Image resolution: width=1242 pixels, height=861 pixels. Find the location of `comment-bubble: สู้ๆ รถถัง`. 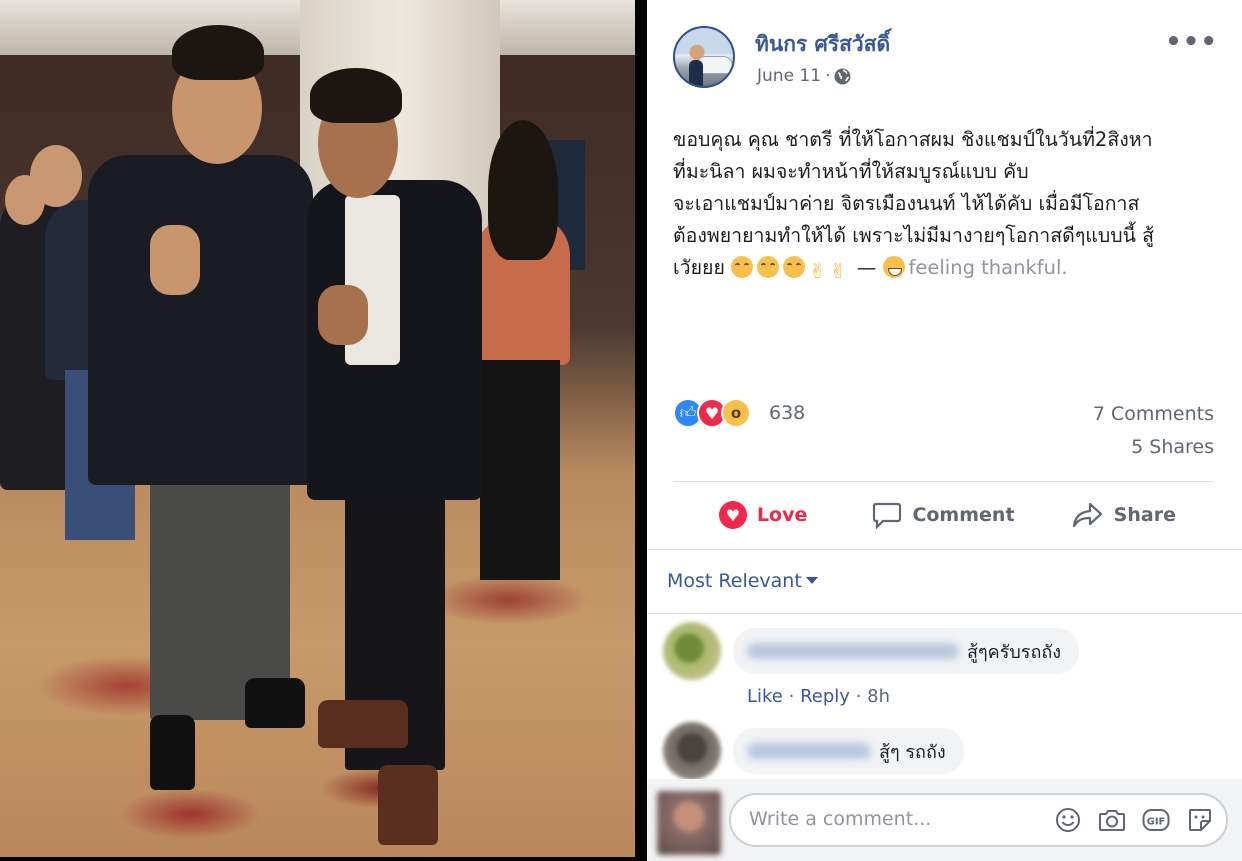

comment-bubble: สู้ๆ รถถัง is located at coordinates (848, 751).